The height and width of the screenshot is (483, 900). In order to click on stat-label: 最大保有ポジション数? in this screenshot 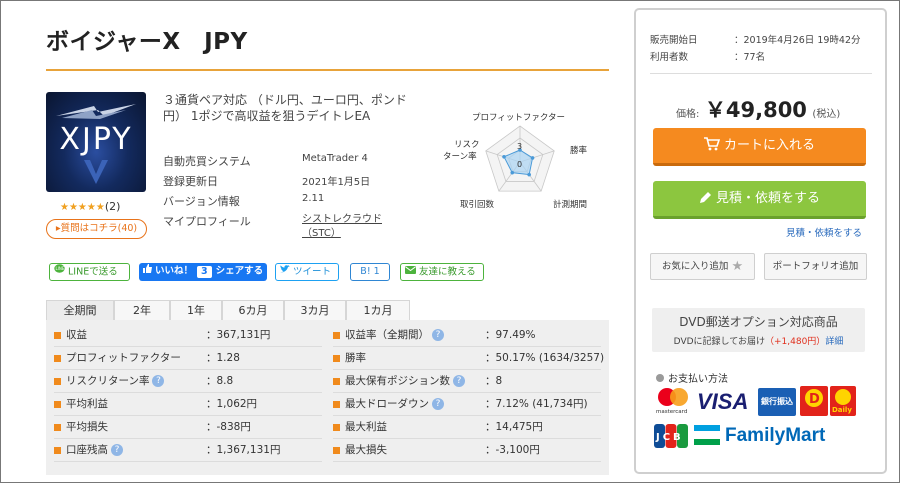, I will do `click(405, 381)`.